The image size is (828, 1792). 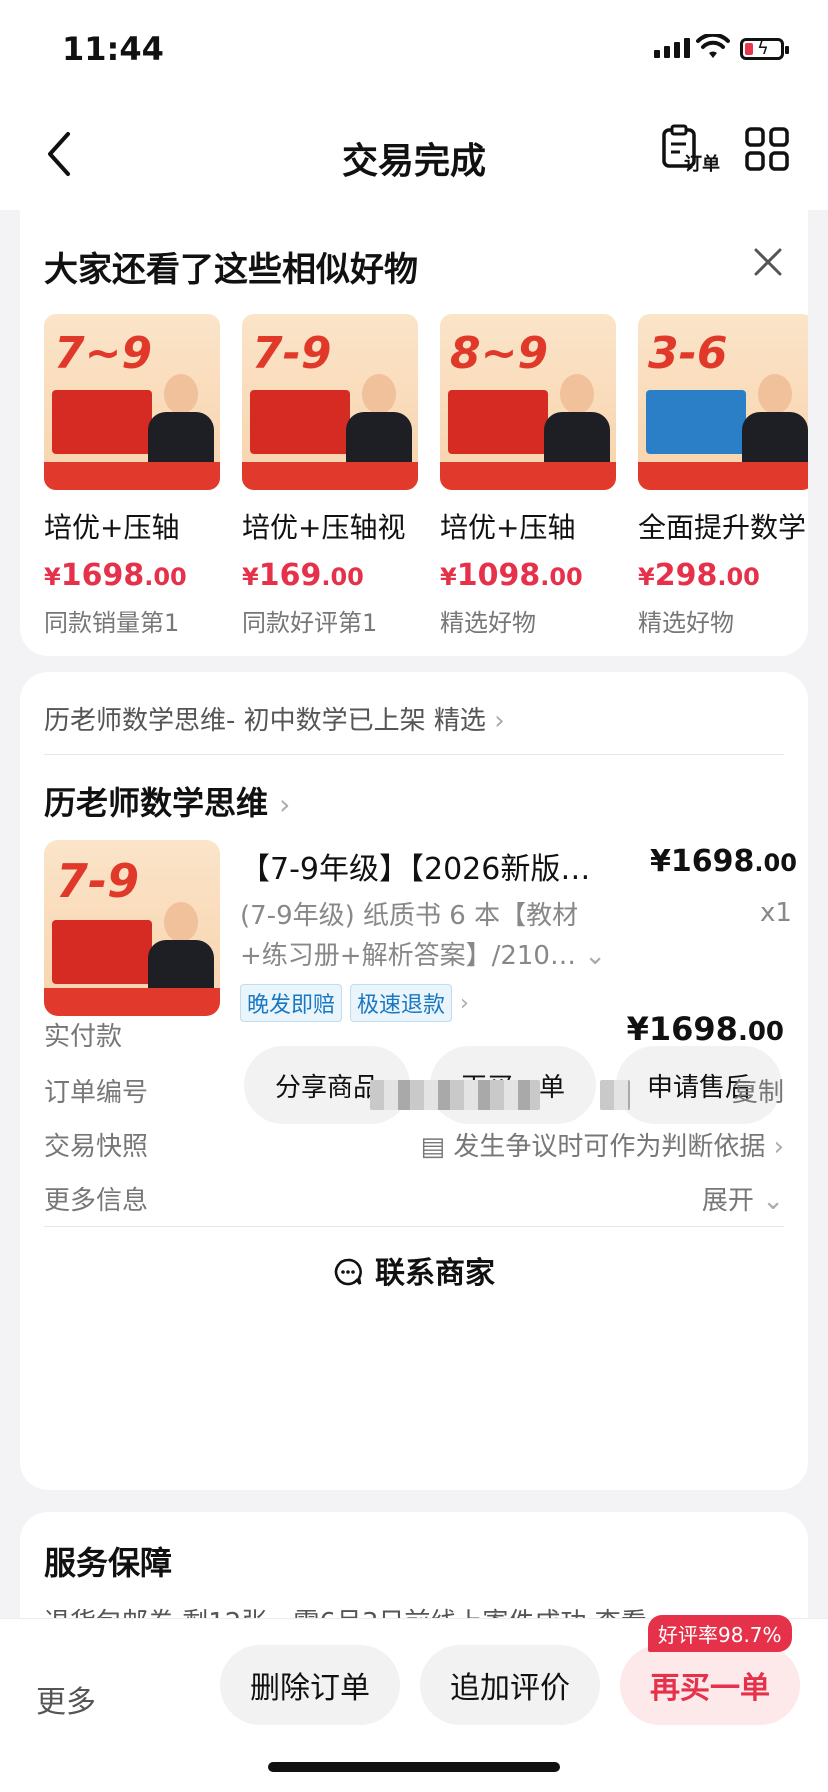 I want to click on product-price: ¥1698.00, so click(x=723, y=861).